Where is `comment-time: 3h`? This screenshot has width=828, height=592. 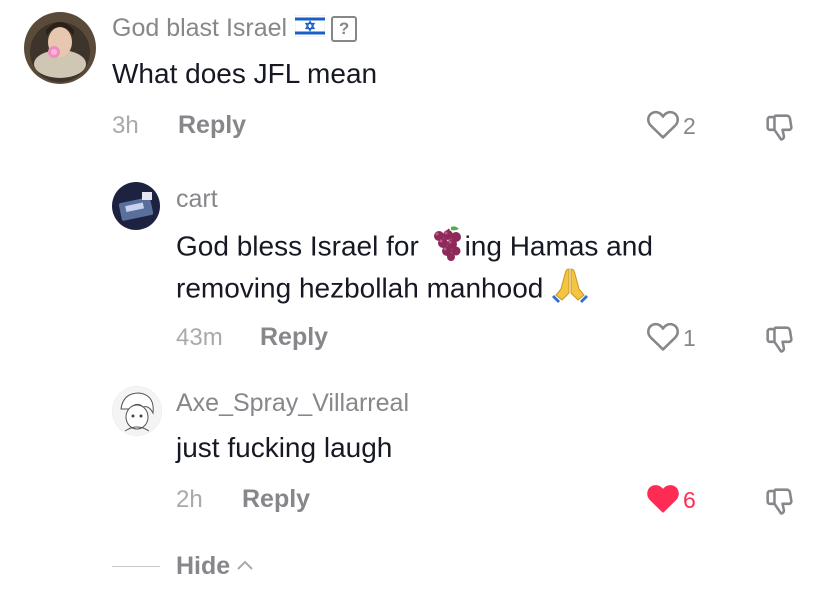
comment-time: 3h is located at coordinates (125, 125).